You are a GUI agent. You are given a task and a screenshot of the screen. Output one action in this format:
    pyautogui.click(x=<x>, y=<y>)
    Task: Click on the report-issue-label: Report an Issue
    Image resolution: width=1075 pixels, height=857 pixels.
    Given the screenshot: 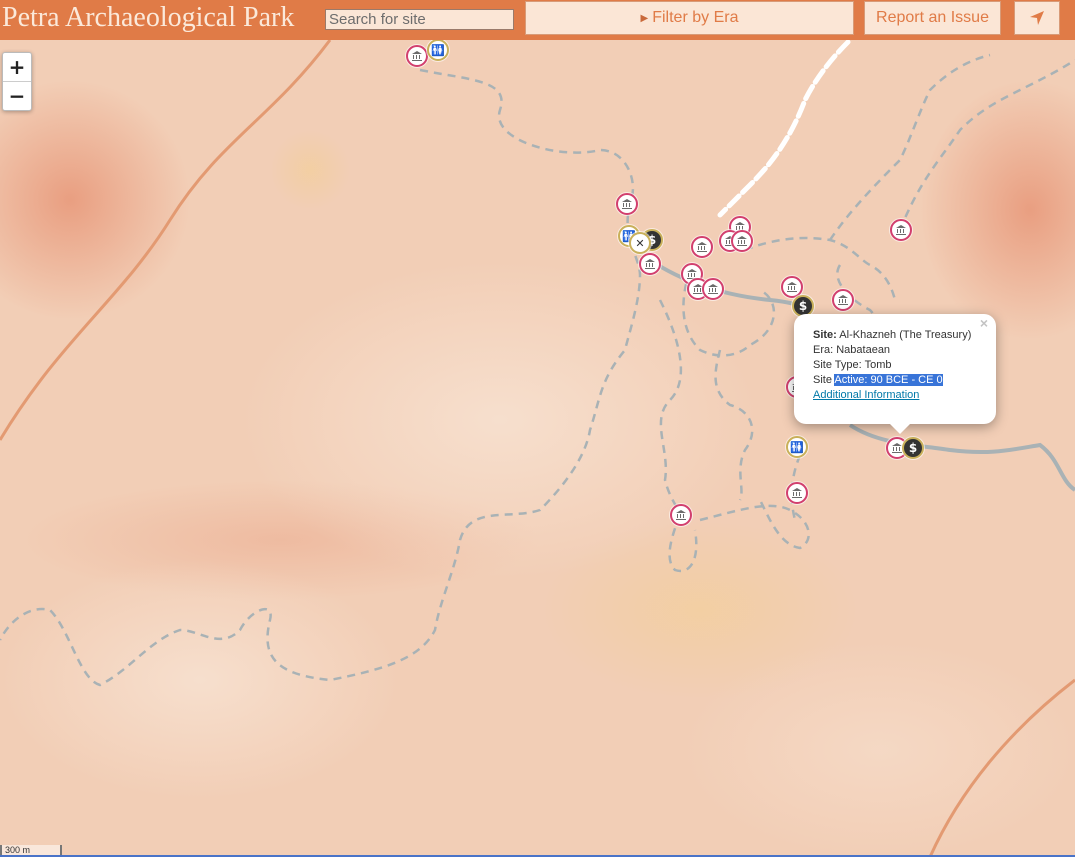 What is the action you would take?
    pyautogui.click(x=932, y=17)
    